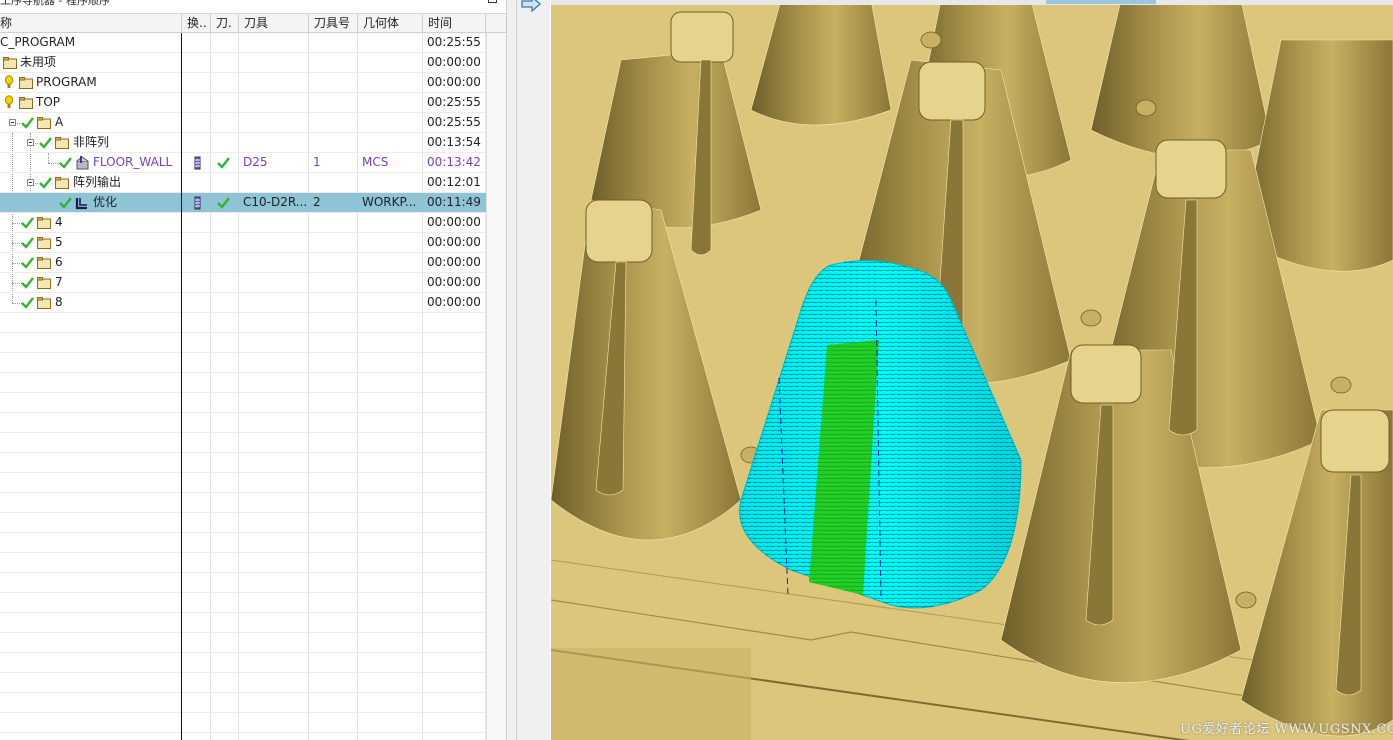 The width and height of the screenshot is (1393, 740). What do you see at coordinates (48, 102) in the screenshot?
I see `row-name: TOP` at bounding box center [48, 102].